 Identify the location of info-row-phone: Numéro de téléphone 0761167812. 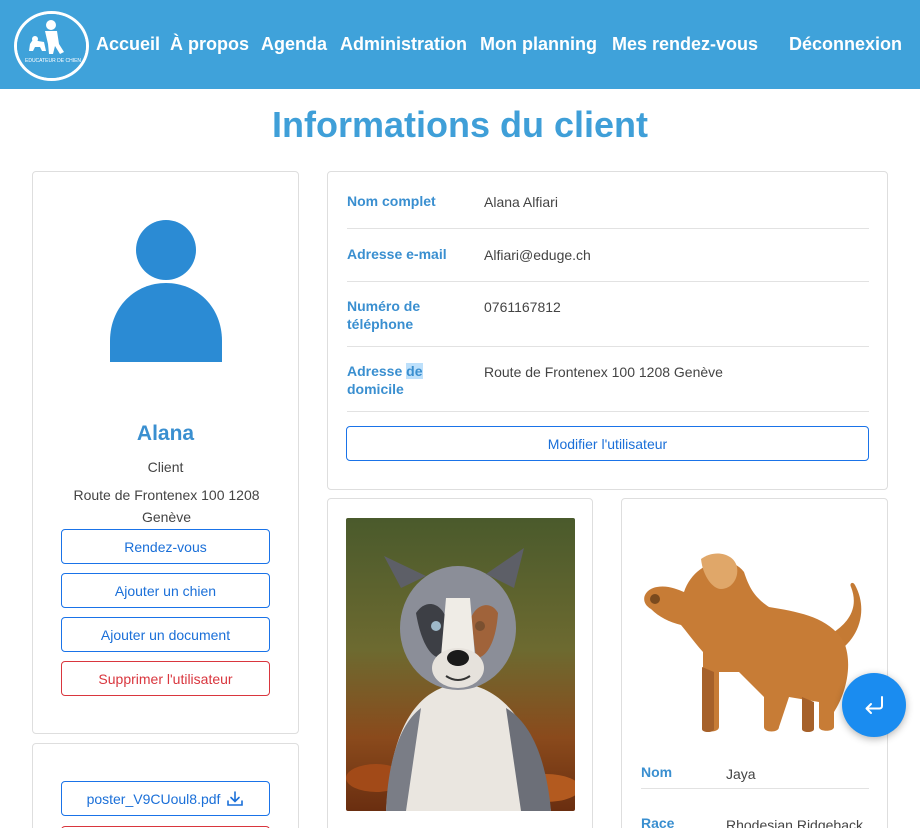
(608, 322).